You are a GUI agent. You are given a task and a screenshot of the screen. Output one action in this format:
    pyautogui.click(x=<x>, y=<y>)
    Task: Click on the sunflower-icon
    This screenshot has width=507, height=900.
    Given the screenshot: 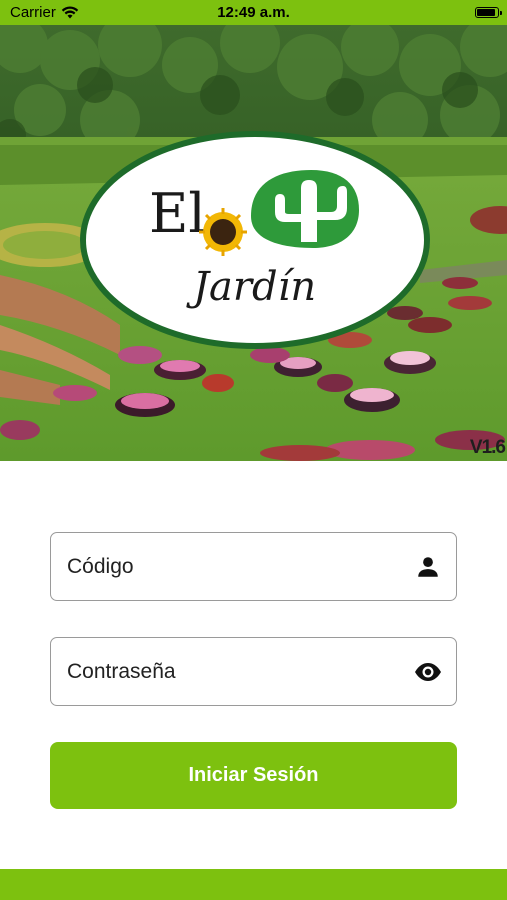 What is the action you would take?
    pyautogui.click(x=223, y=232)
    